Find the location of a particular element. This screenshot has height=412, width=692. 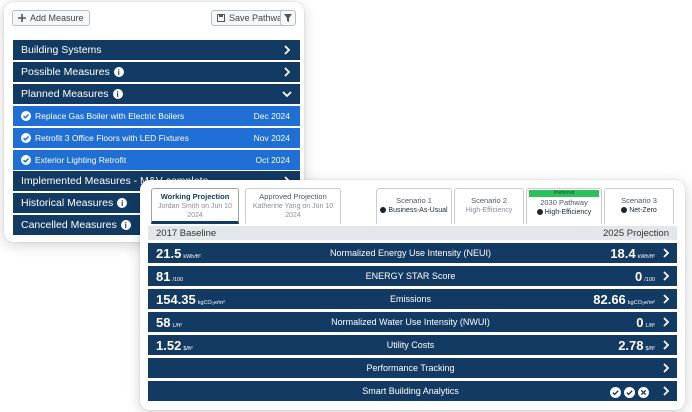

row-smart-building-analytics: Smart Building Analytics is located at coordinates (412, 391).